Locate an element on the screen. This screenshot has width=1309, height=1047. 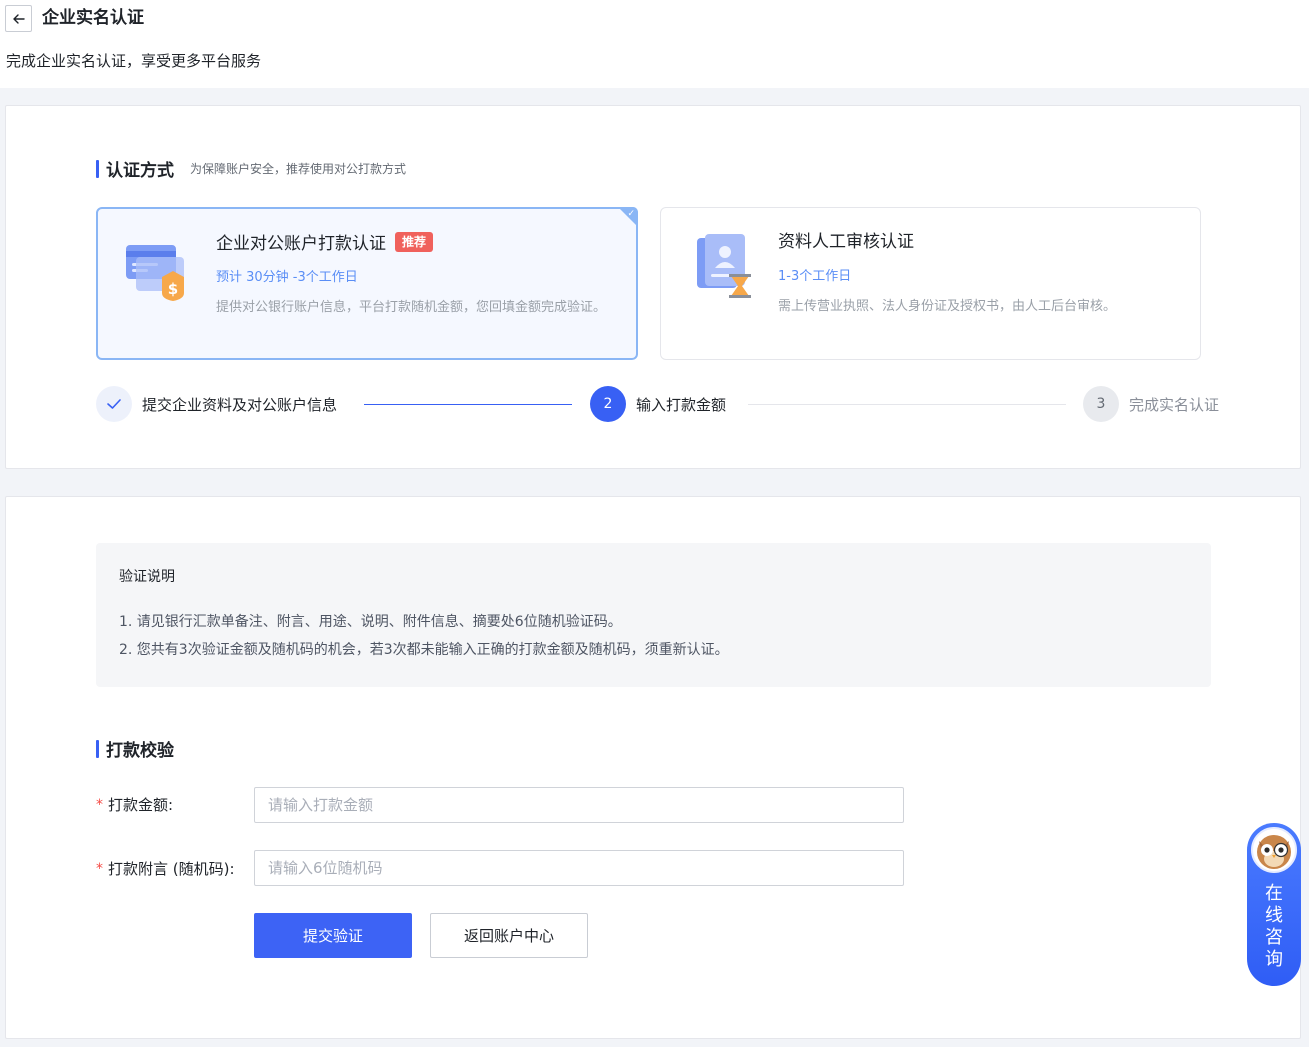
document-review-icon is located at coordinates (724, 266).